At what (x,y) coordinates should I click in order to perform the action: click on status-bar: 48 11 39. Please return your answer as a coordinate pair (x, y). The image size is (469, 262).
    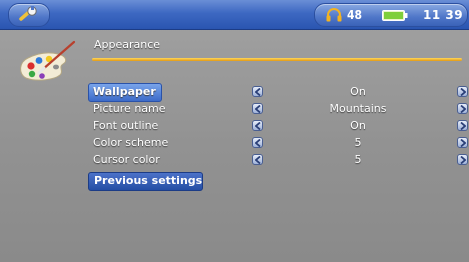
    Looking at the image, I should click on (234, 15).